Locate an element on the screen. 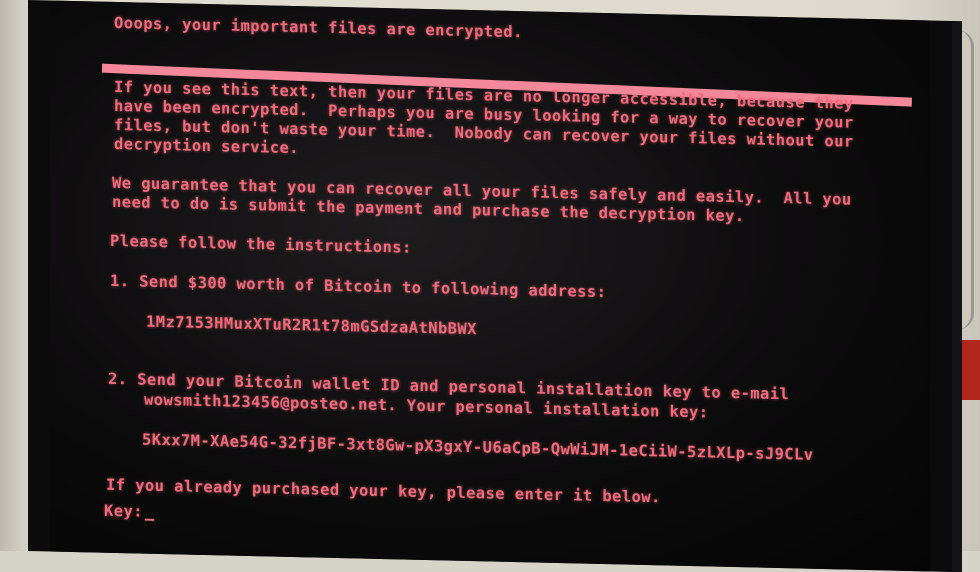 The height and width of the screenshot is (572, 980). text-cursor is located at coordinates (149, 519).